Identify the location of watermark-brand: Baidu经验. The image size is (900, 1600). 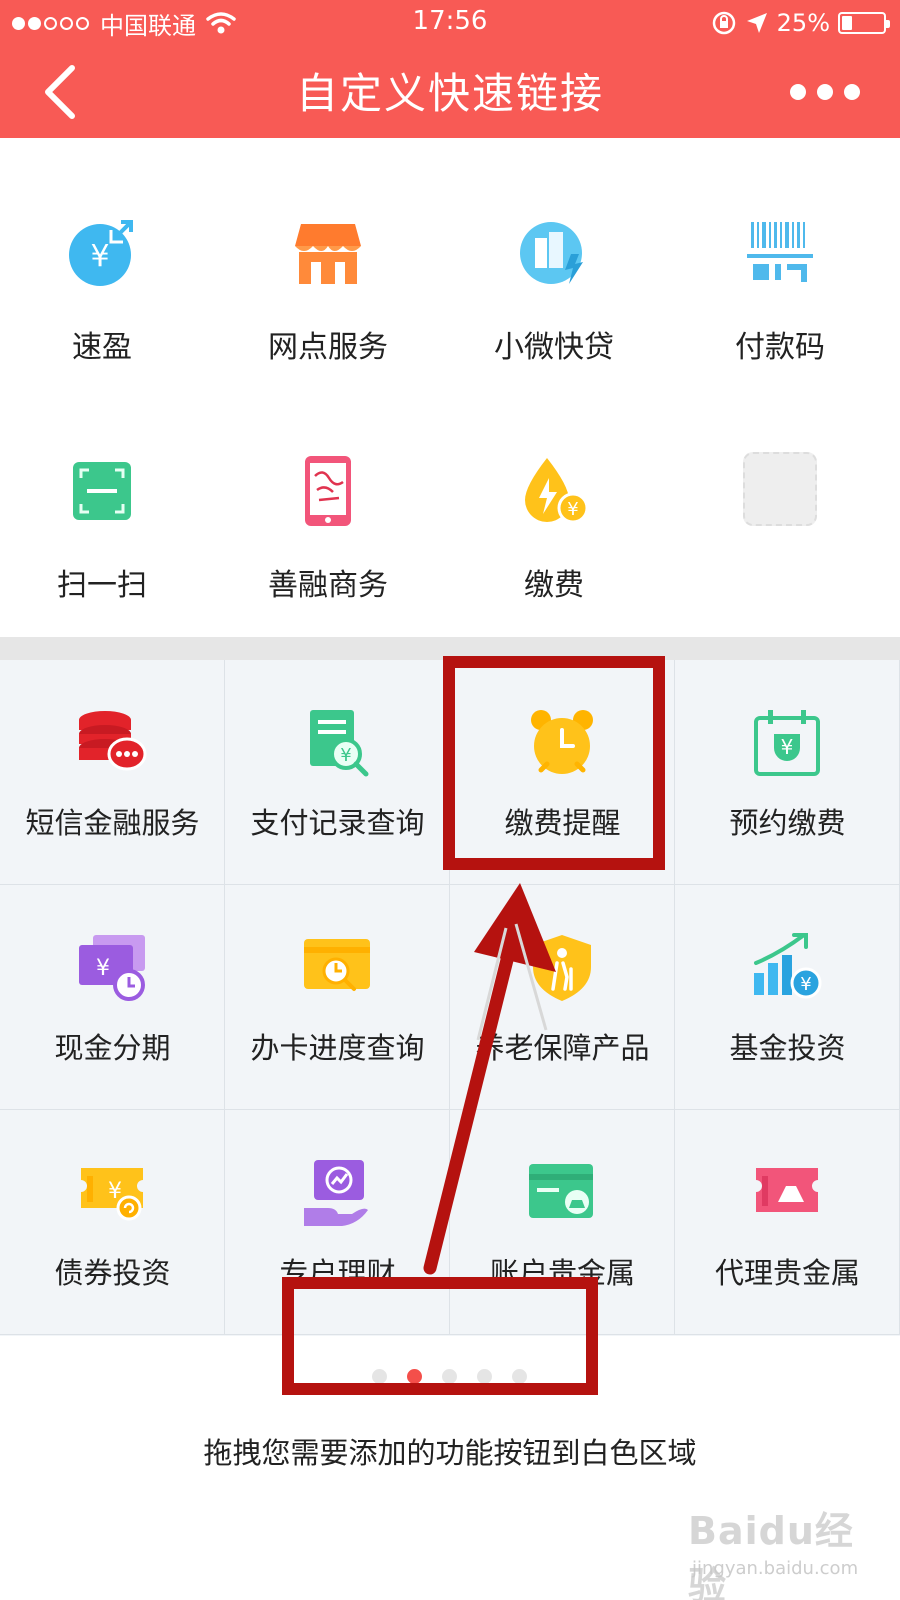
(771, 1554).